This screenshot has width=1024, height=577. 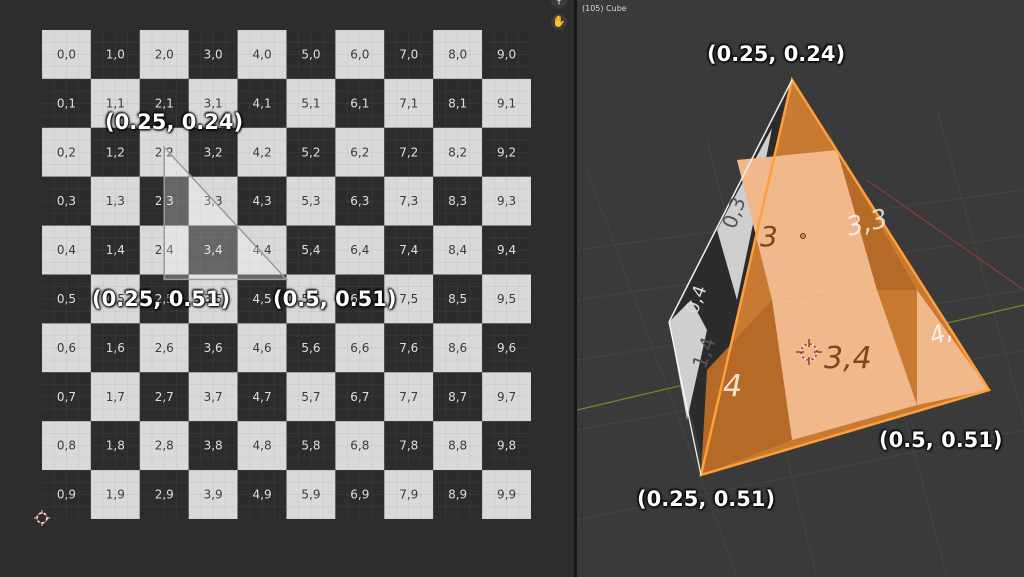 What do you see at coordinates (559, 22) in the screenshot?
I see `hand-icon: ✋` at bounding box center [559, 22].